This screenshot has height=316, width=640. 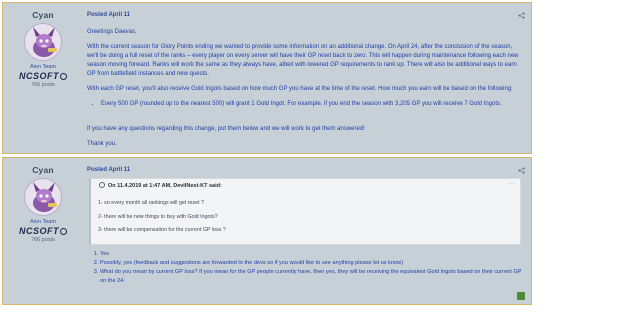 I want to click on greeting: Greetings Daevas,, so click(x=112, y=32).